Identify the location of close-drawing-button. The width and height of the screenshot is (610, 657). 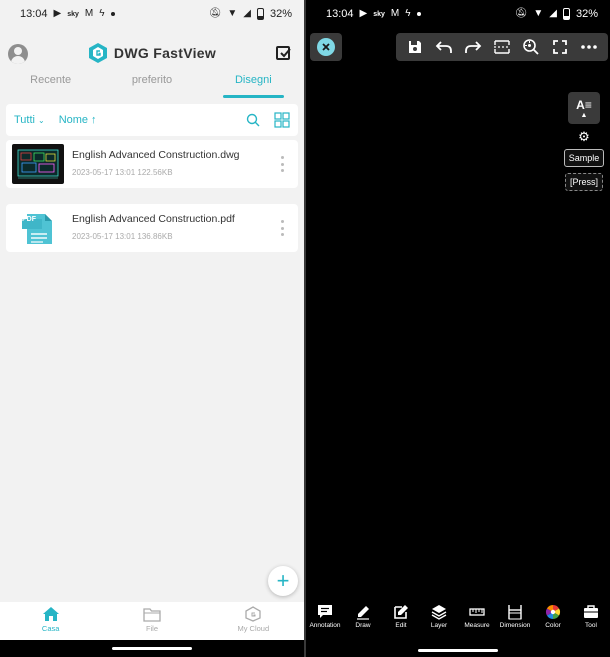
(326, 47).